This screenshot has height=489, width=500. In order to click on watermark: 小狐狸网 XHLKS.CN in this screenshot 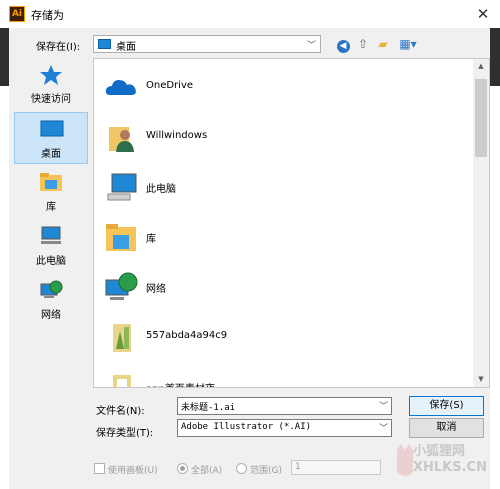, I will do `click(445, 461)`.